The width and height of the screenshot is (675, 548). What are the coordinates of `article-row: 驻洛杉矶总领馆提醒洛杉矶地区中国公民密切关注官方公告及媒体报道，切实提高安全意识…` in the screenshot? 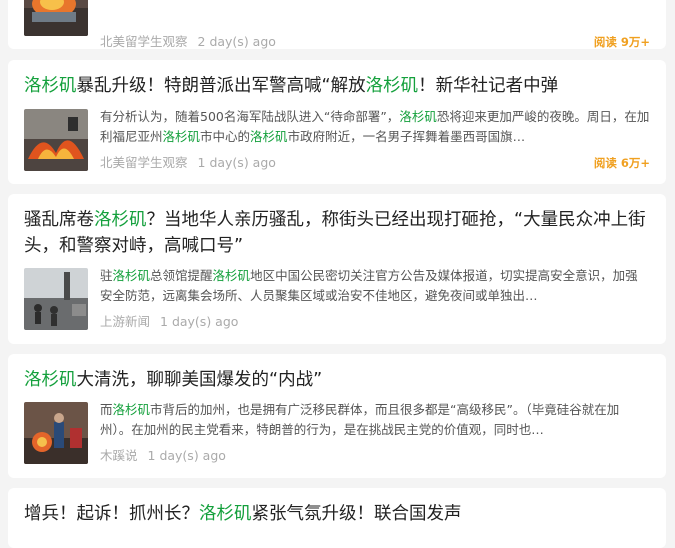 It's located at (337, 299).